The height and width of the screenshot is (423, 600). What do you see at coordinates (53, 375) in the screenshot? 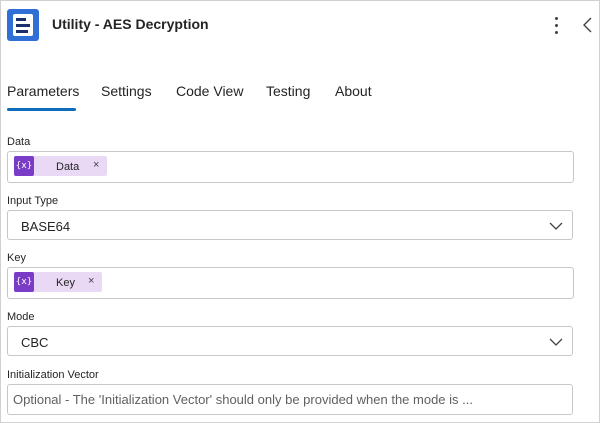
I see `iv-label: Initialization Vector` at bounding box center [53, 375].